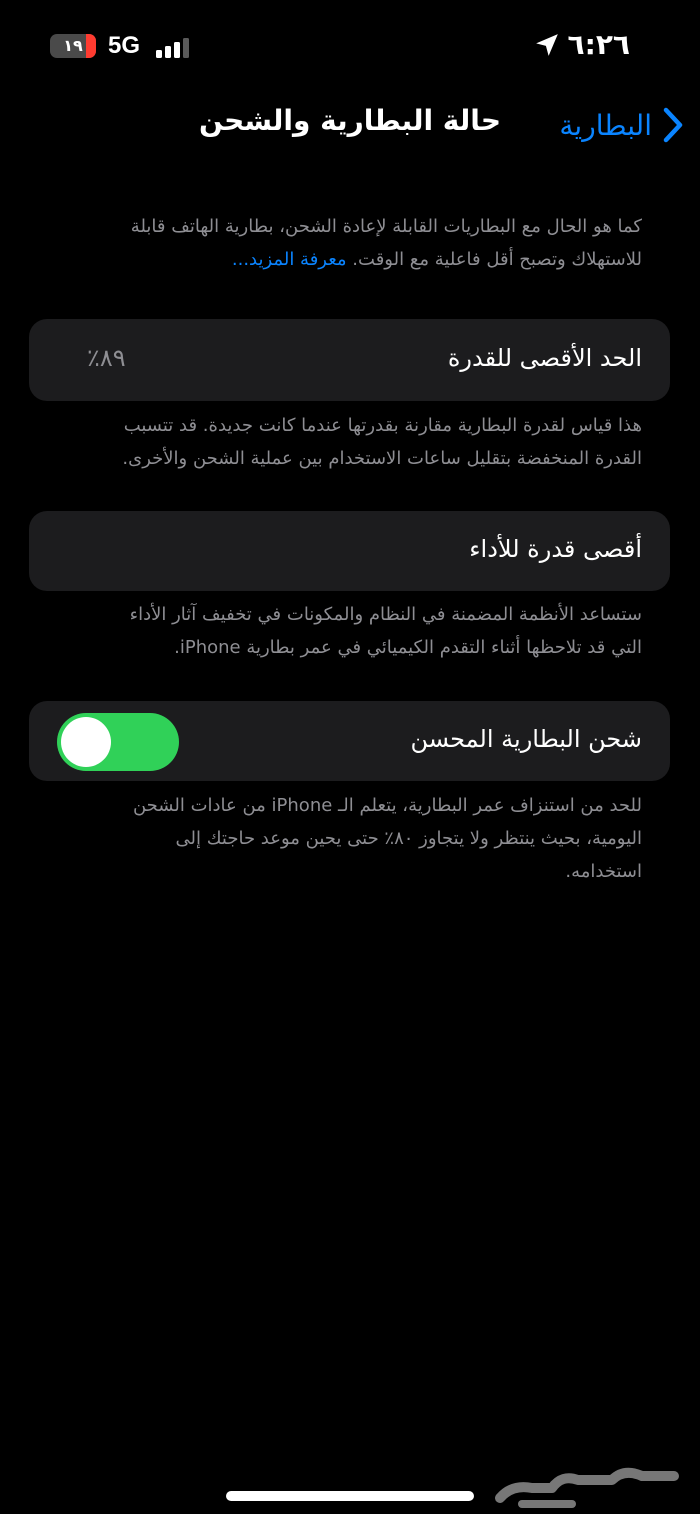 The image size is (700, 1514). Describe the element at coordinates (118, 742) in the screenshot. I see `optimized-charging-toggle` at that location.